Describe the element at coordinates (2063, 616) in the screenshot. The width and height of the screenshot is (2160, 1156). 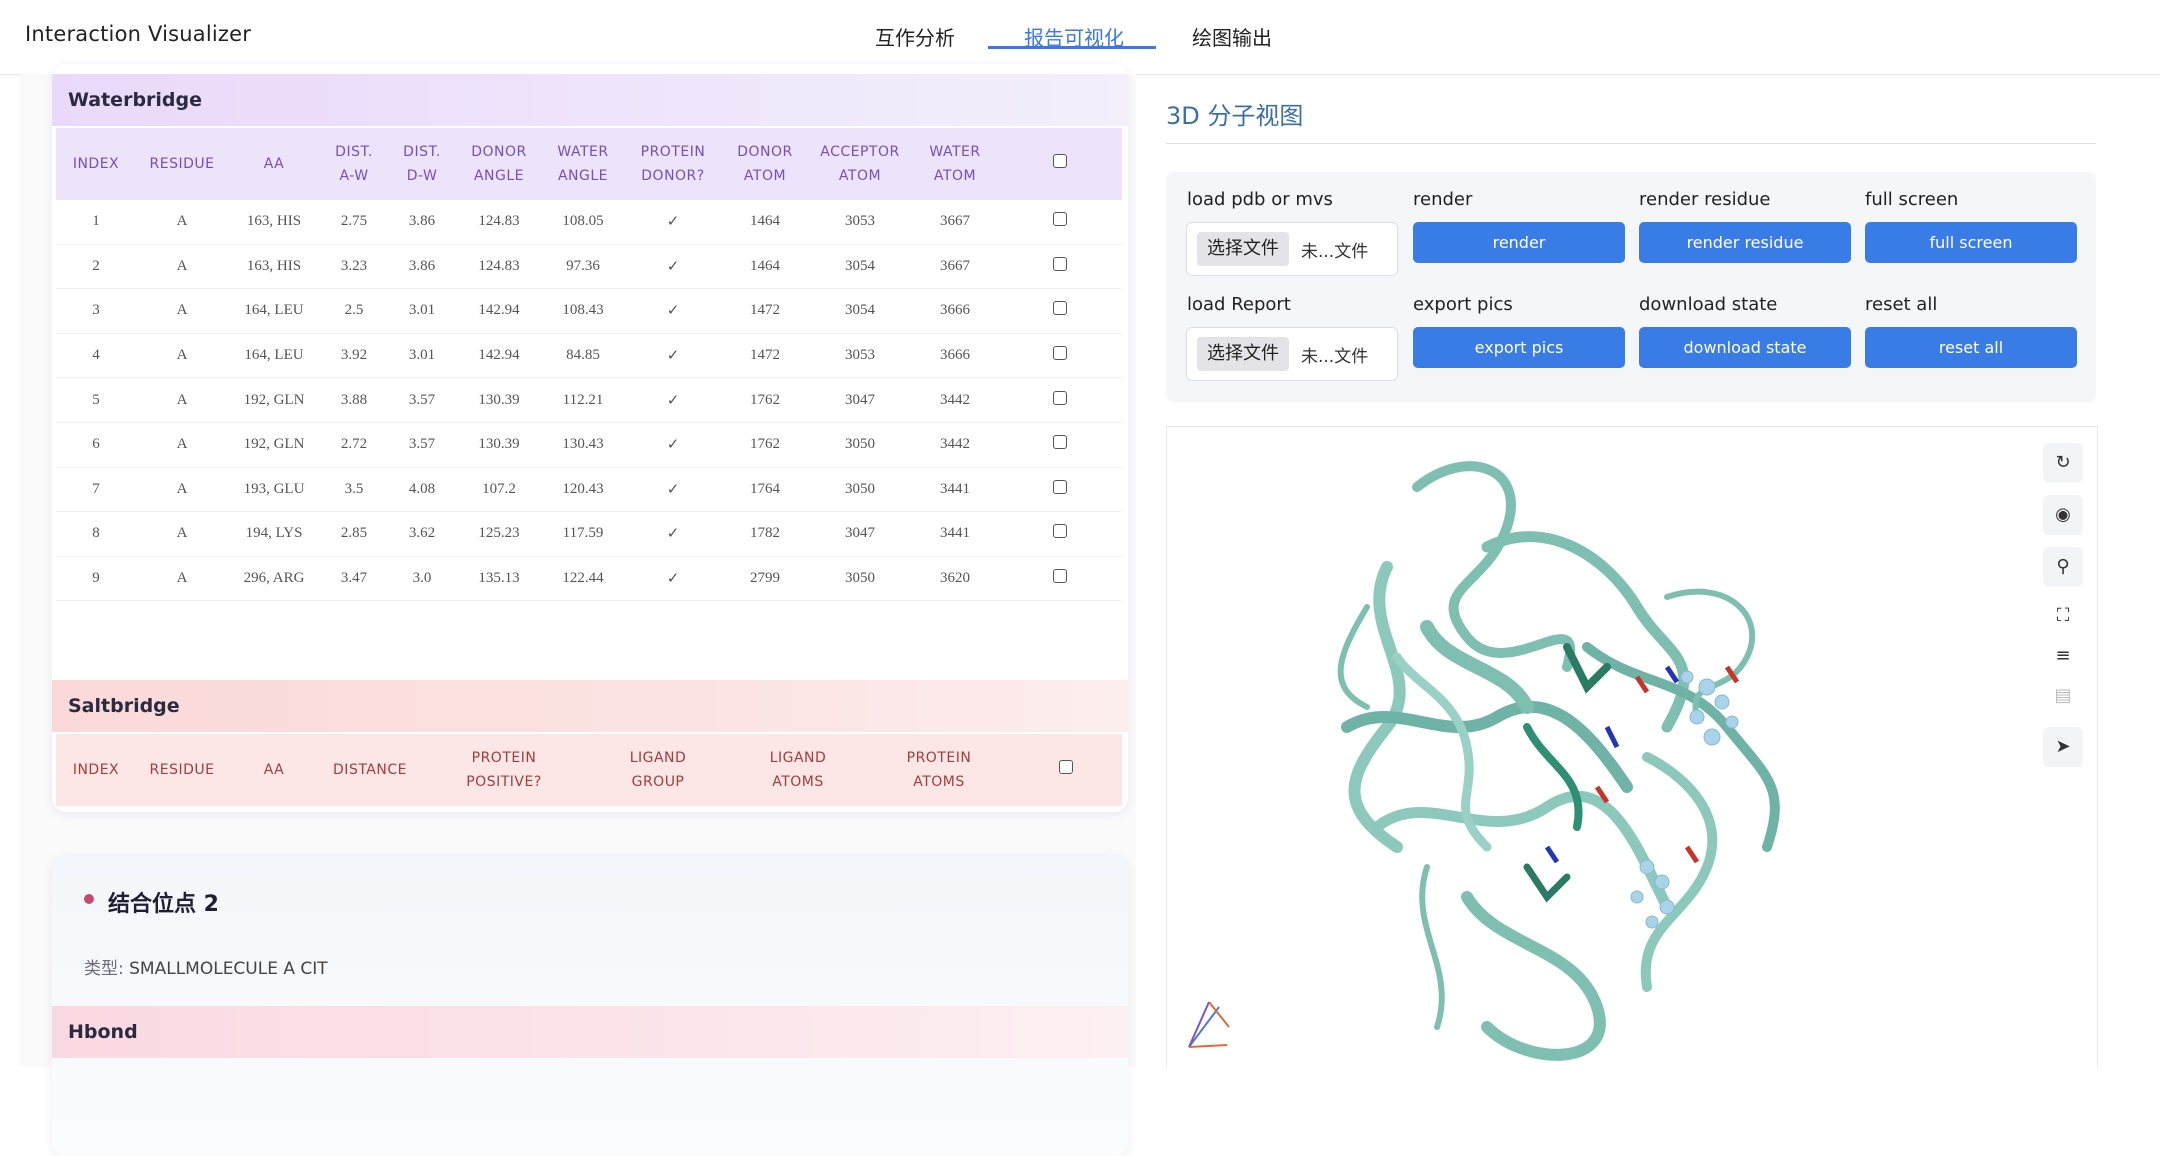
I see `expand-icon: ⛶` at that location.